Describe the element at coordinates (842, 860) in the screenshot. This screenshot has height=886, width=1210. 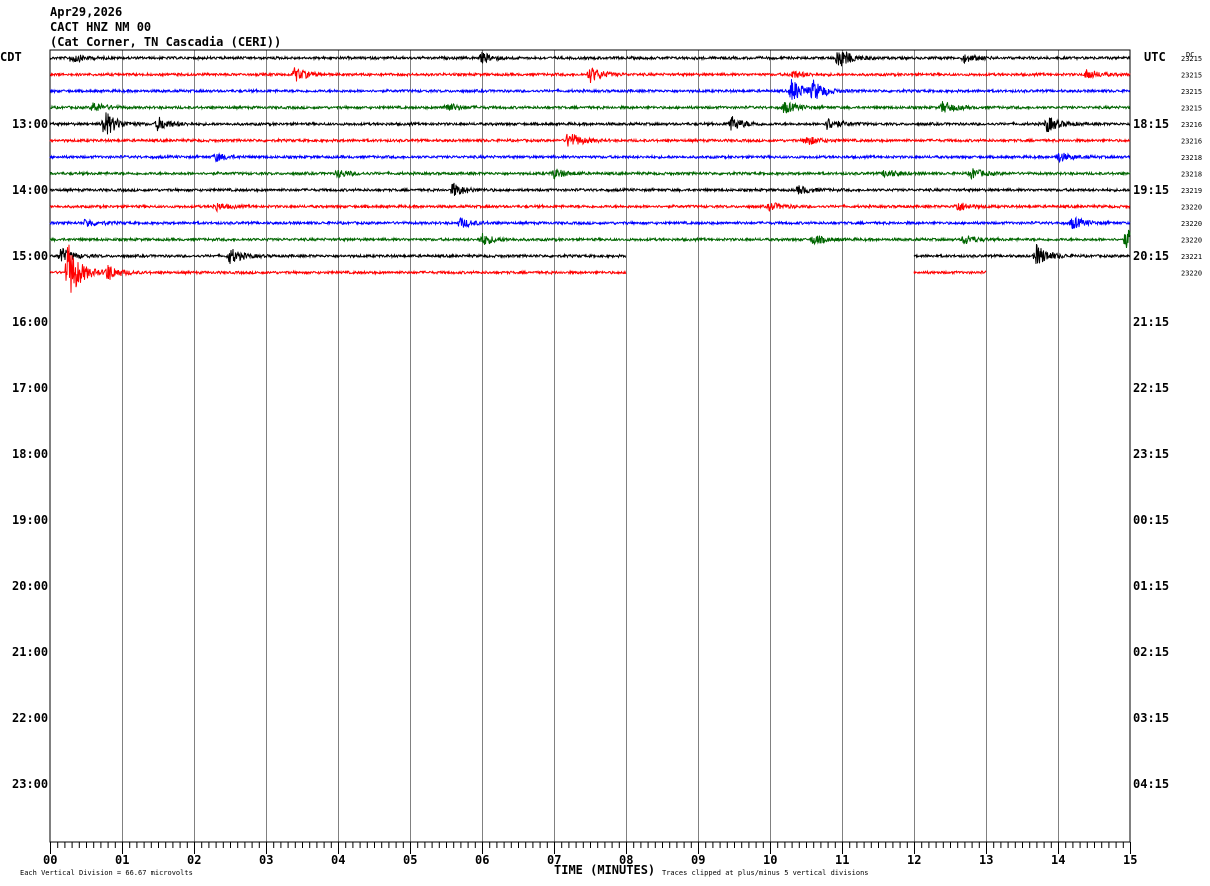
I see `x-tick-label: 11` at that location.